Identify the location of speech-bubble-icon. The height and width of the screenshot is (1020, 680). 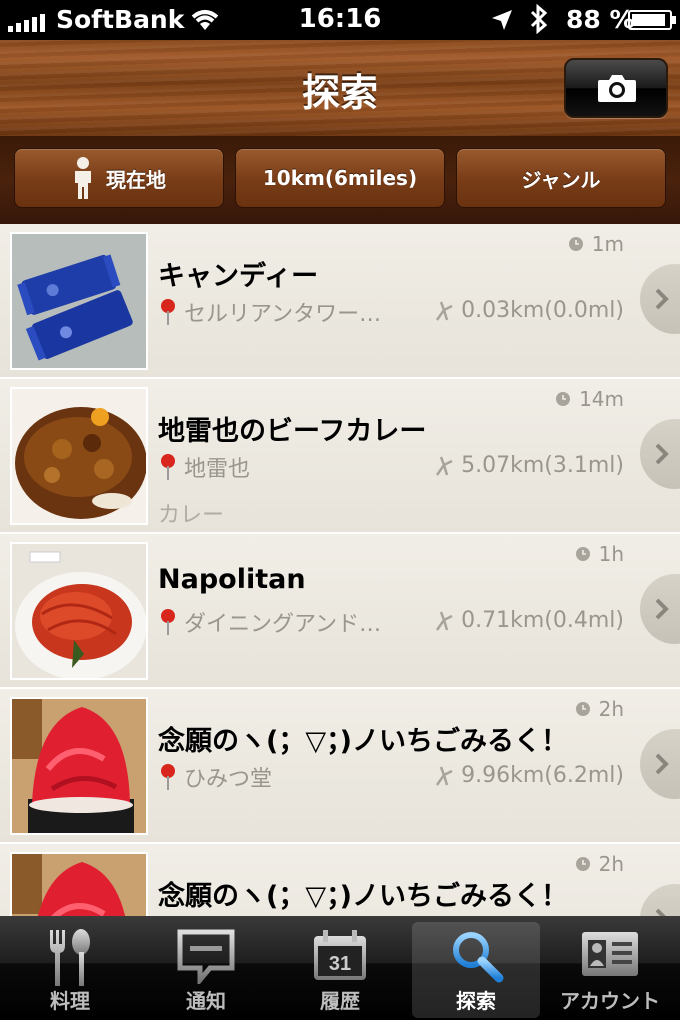
(206, 956).